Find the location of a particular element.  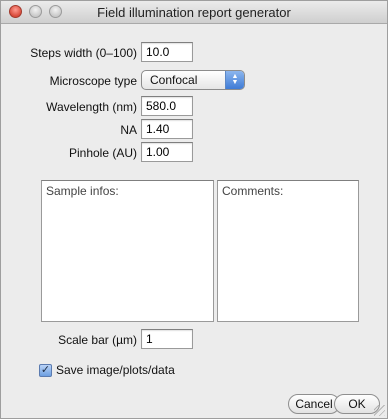

pinhole-field: 1.00 is located at coordinates (167, 152).